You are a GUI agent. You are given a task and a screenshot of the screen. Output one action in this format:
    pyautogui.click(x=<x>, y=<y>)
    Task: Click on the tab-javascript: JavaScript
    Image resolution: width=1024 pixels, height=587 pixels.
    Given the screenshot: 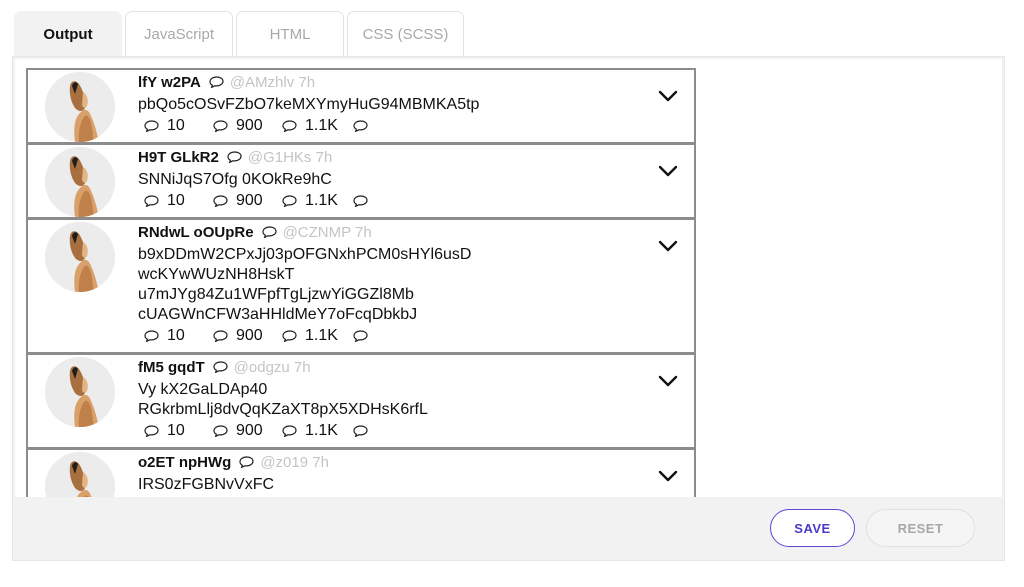 What is the action you would take?
    pyautogui.click(x=179, y=34)
    